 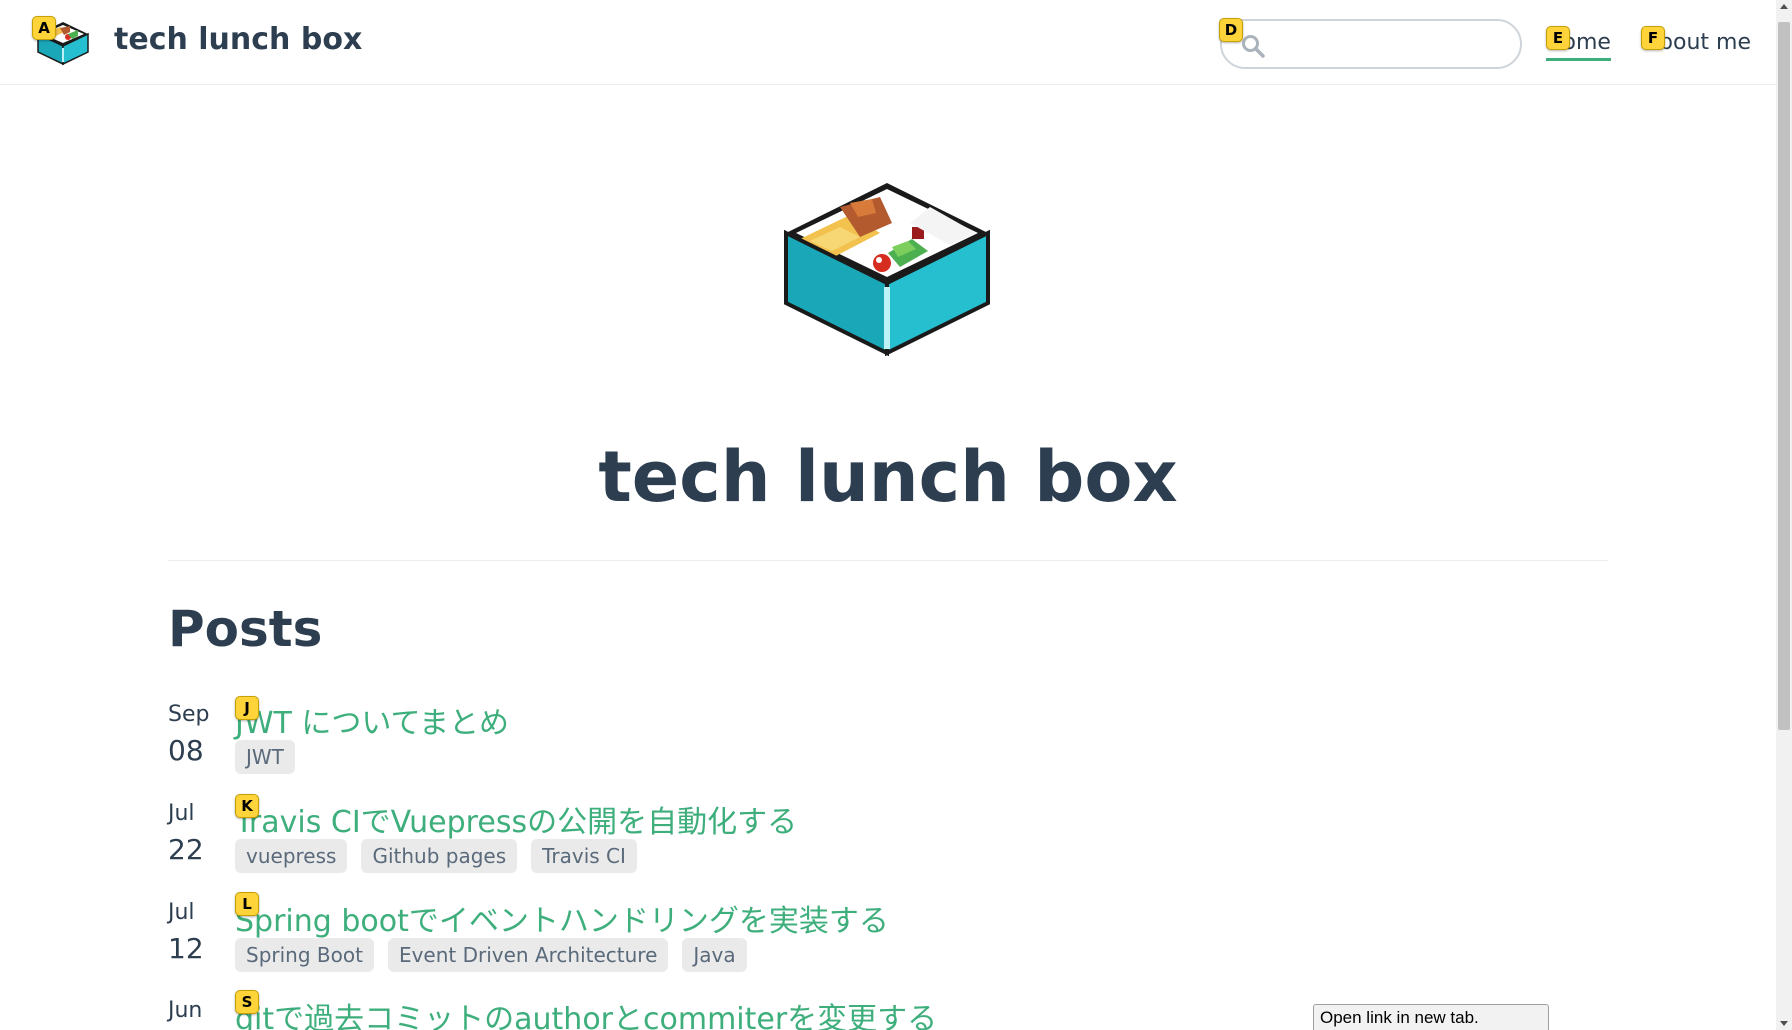 What do you see at coordinates (1784, 6) in the screenshot?
I see `scroll-up-arrow-icon` at bounding box center [1784, 6].